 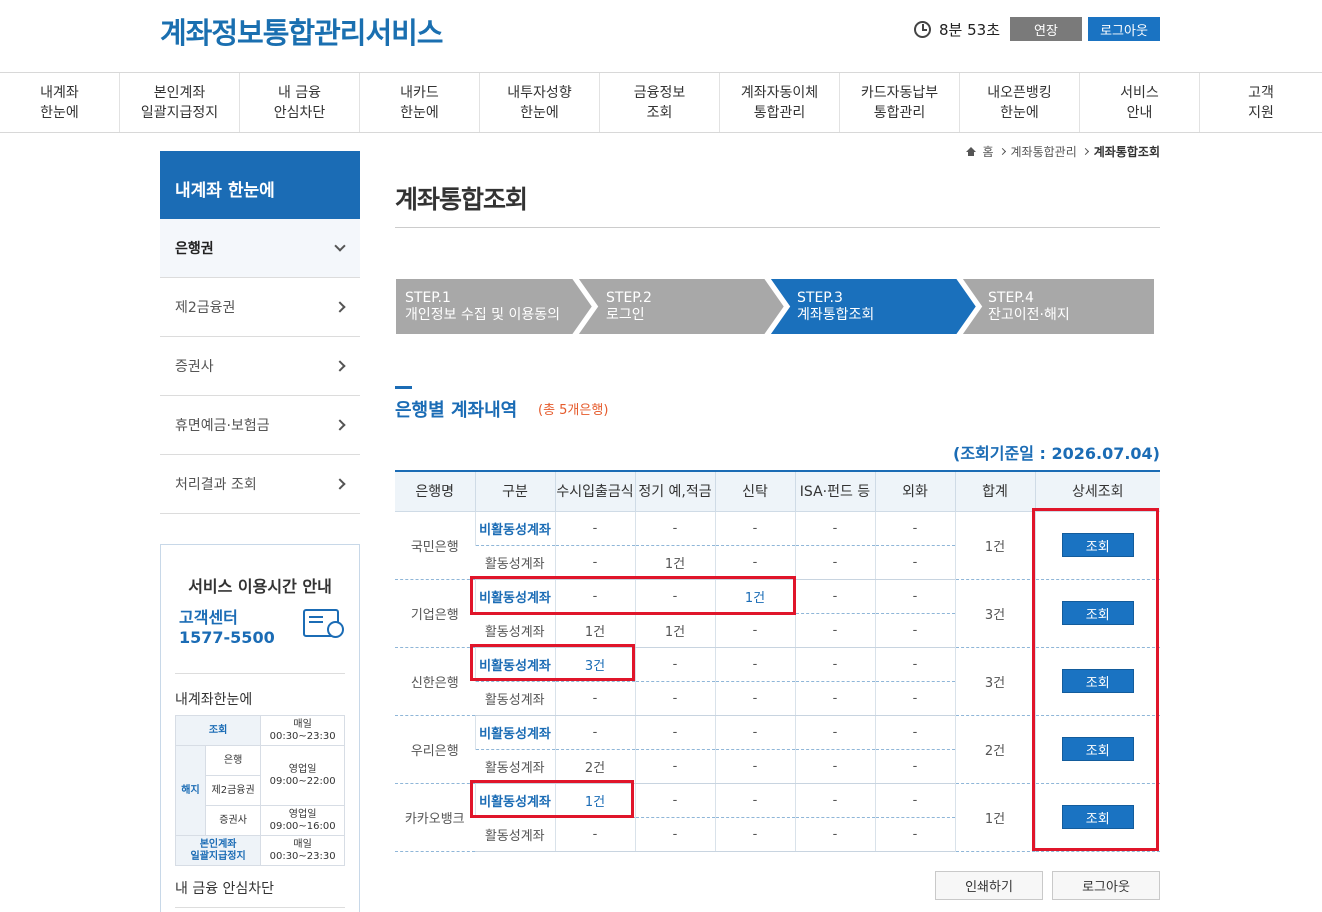 I want to click on nav-item-payment-stop: 본인계좌 일괄지급정지, so click(x=180, y=102).